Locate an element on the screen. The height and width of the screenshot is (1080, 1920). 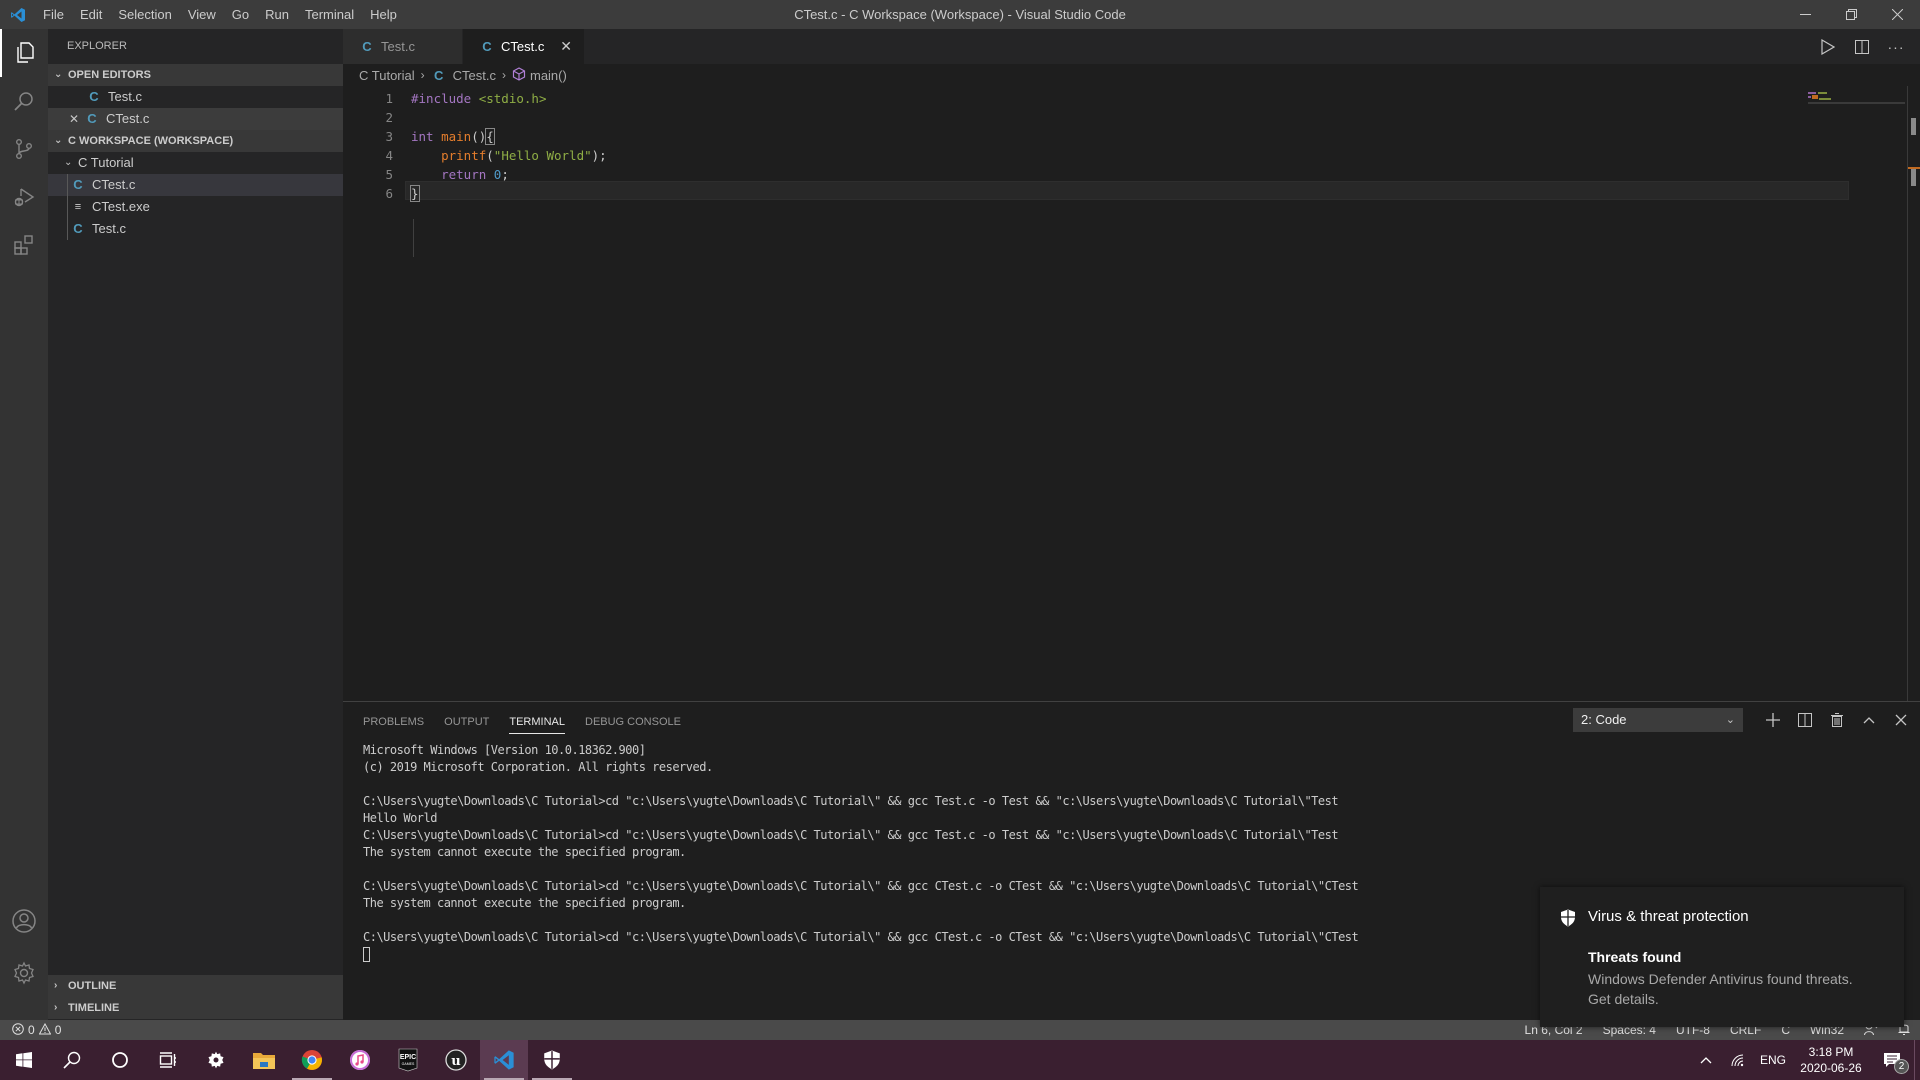
code-token: #include is located at coordinates (445, 98).